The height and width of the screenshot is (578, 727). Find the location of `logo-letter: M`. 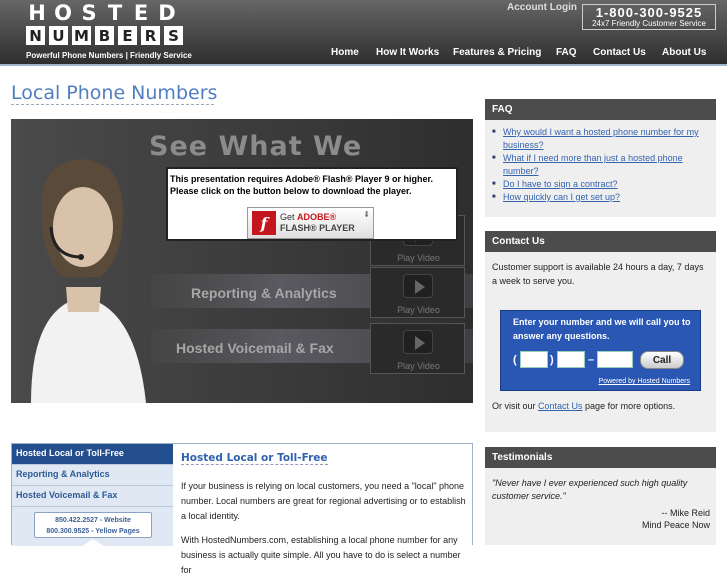

logo-letter: M is located at coordinates (81, 35).